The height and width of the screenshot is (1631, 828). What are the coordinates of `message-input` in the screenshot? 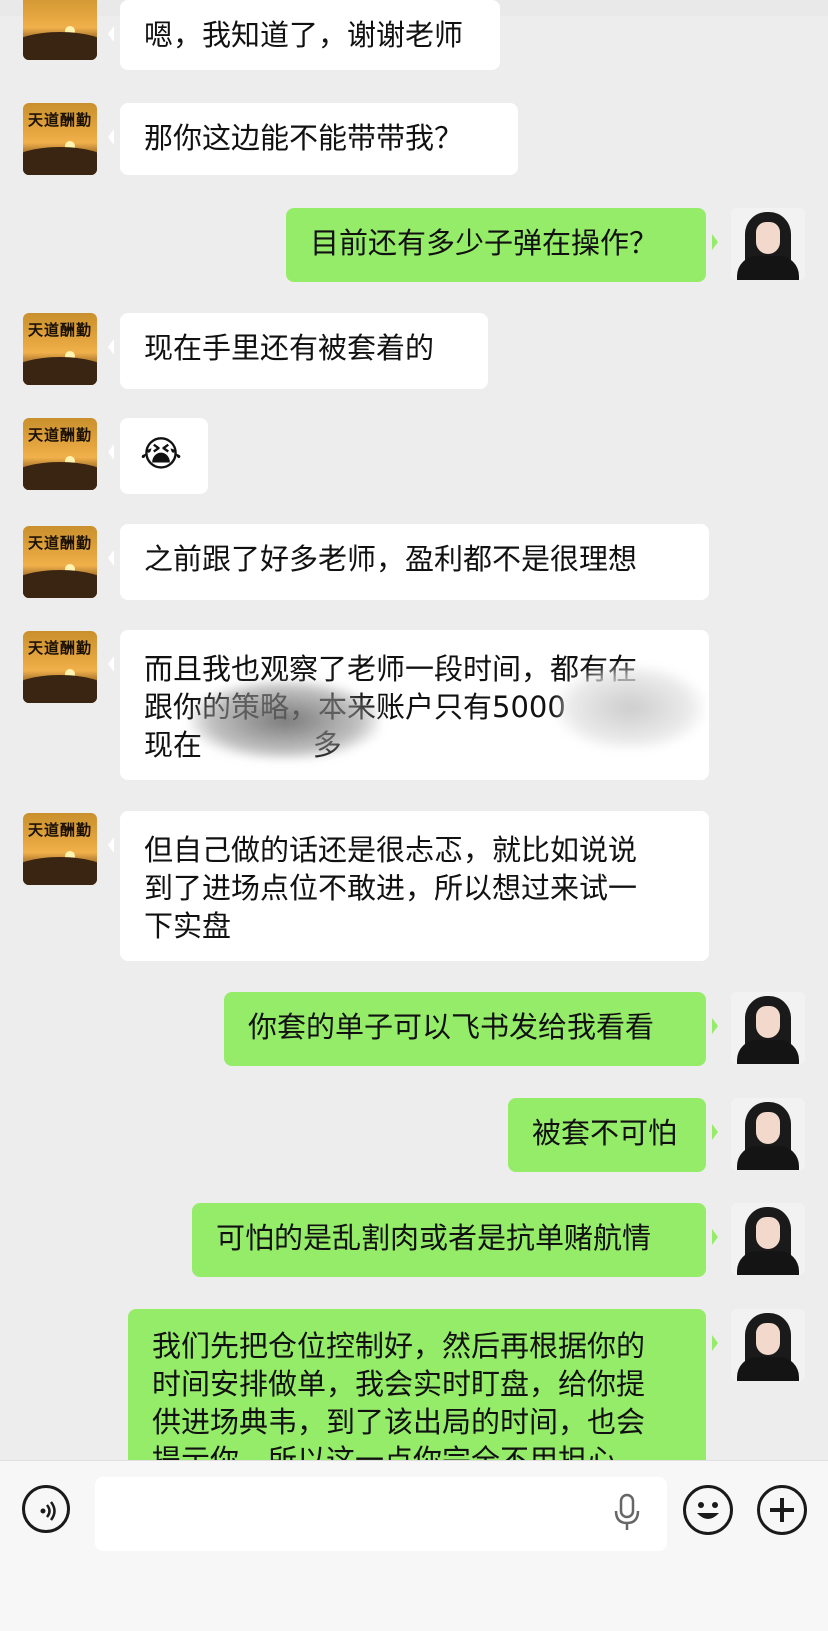 It's located at (381, 1514).